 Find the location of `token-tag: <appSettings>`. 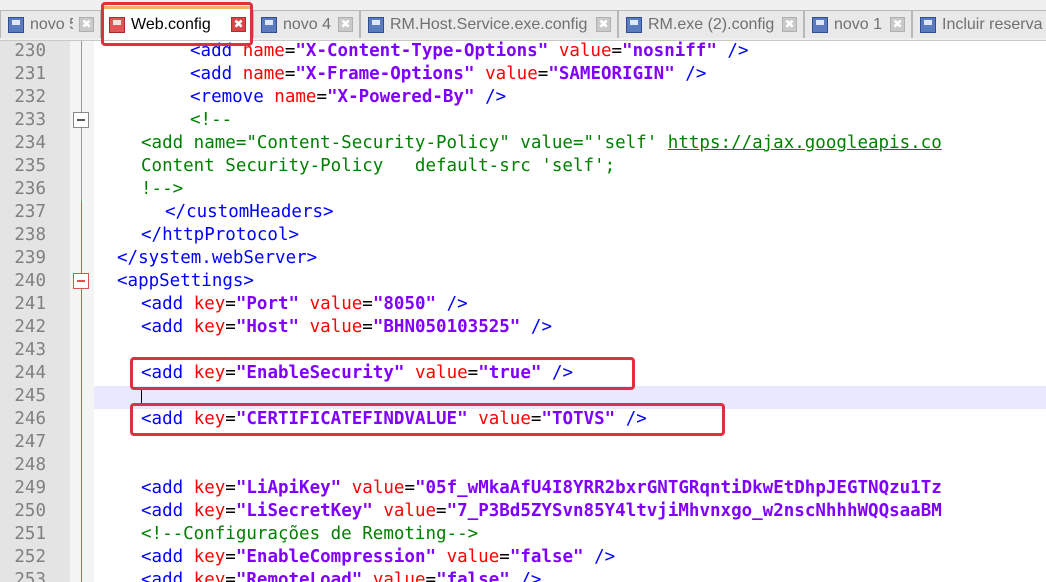

token-tag: <appSettings> is located at coordinates (185, 281).